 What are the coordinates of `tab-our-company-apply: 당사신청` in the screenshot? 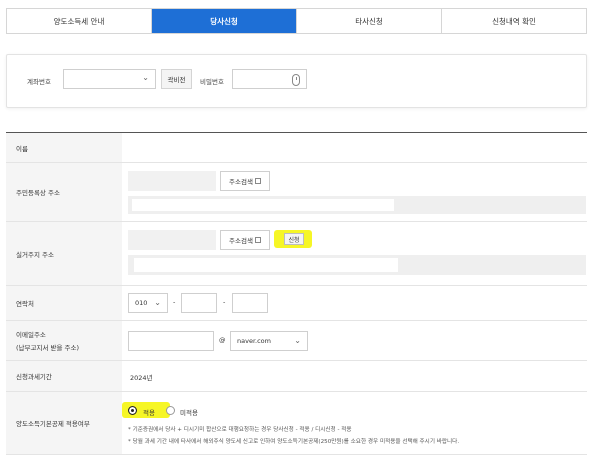 It's located at (224, 21).